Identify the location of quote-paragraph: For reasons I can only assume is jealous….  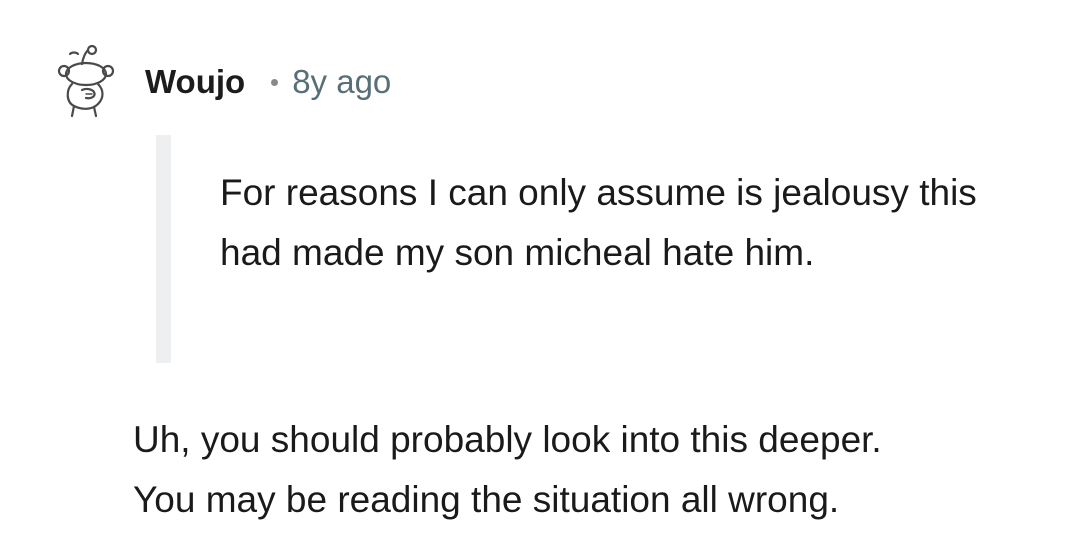
(598, 222).